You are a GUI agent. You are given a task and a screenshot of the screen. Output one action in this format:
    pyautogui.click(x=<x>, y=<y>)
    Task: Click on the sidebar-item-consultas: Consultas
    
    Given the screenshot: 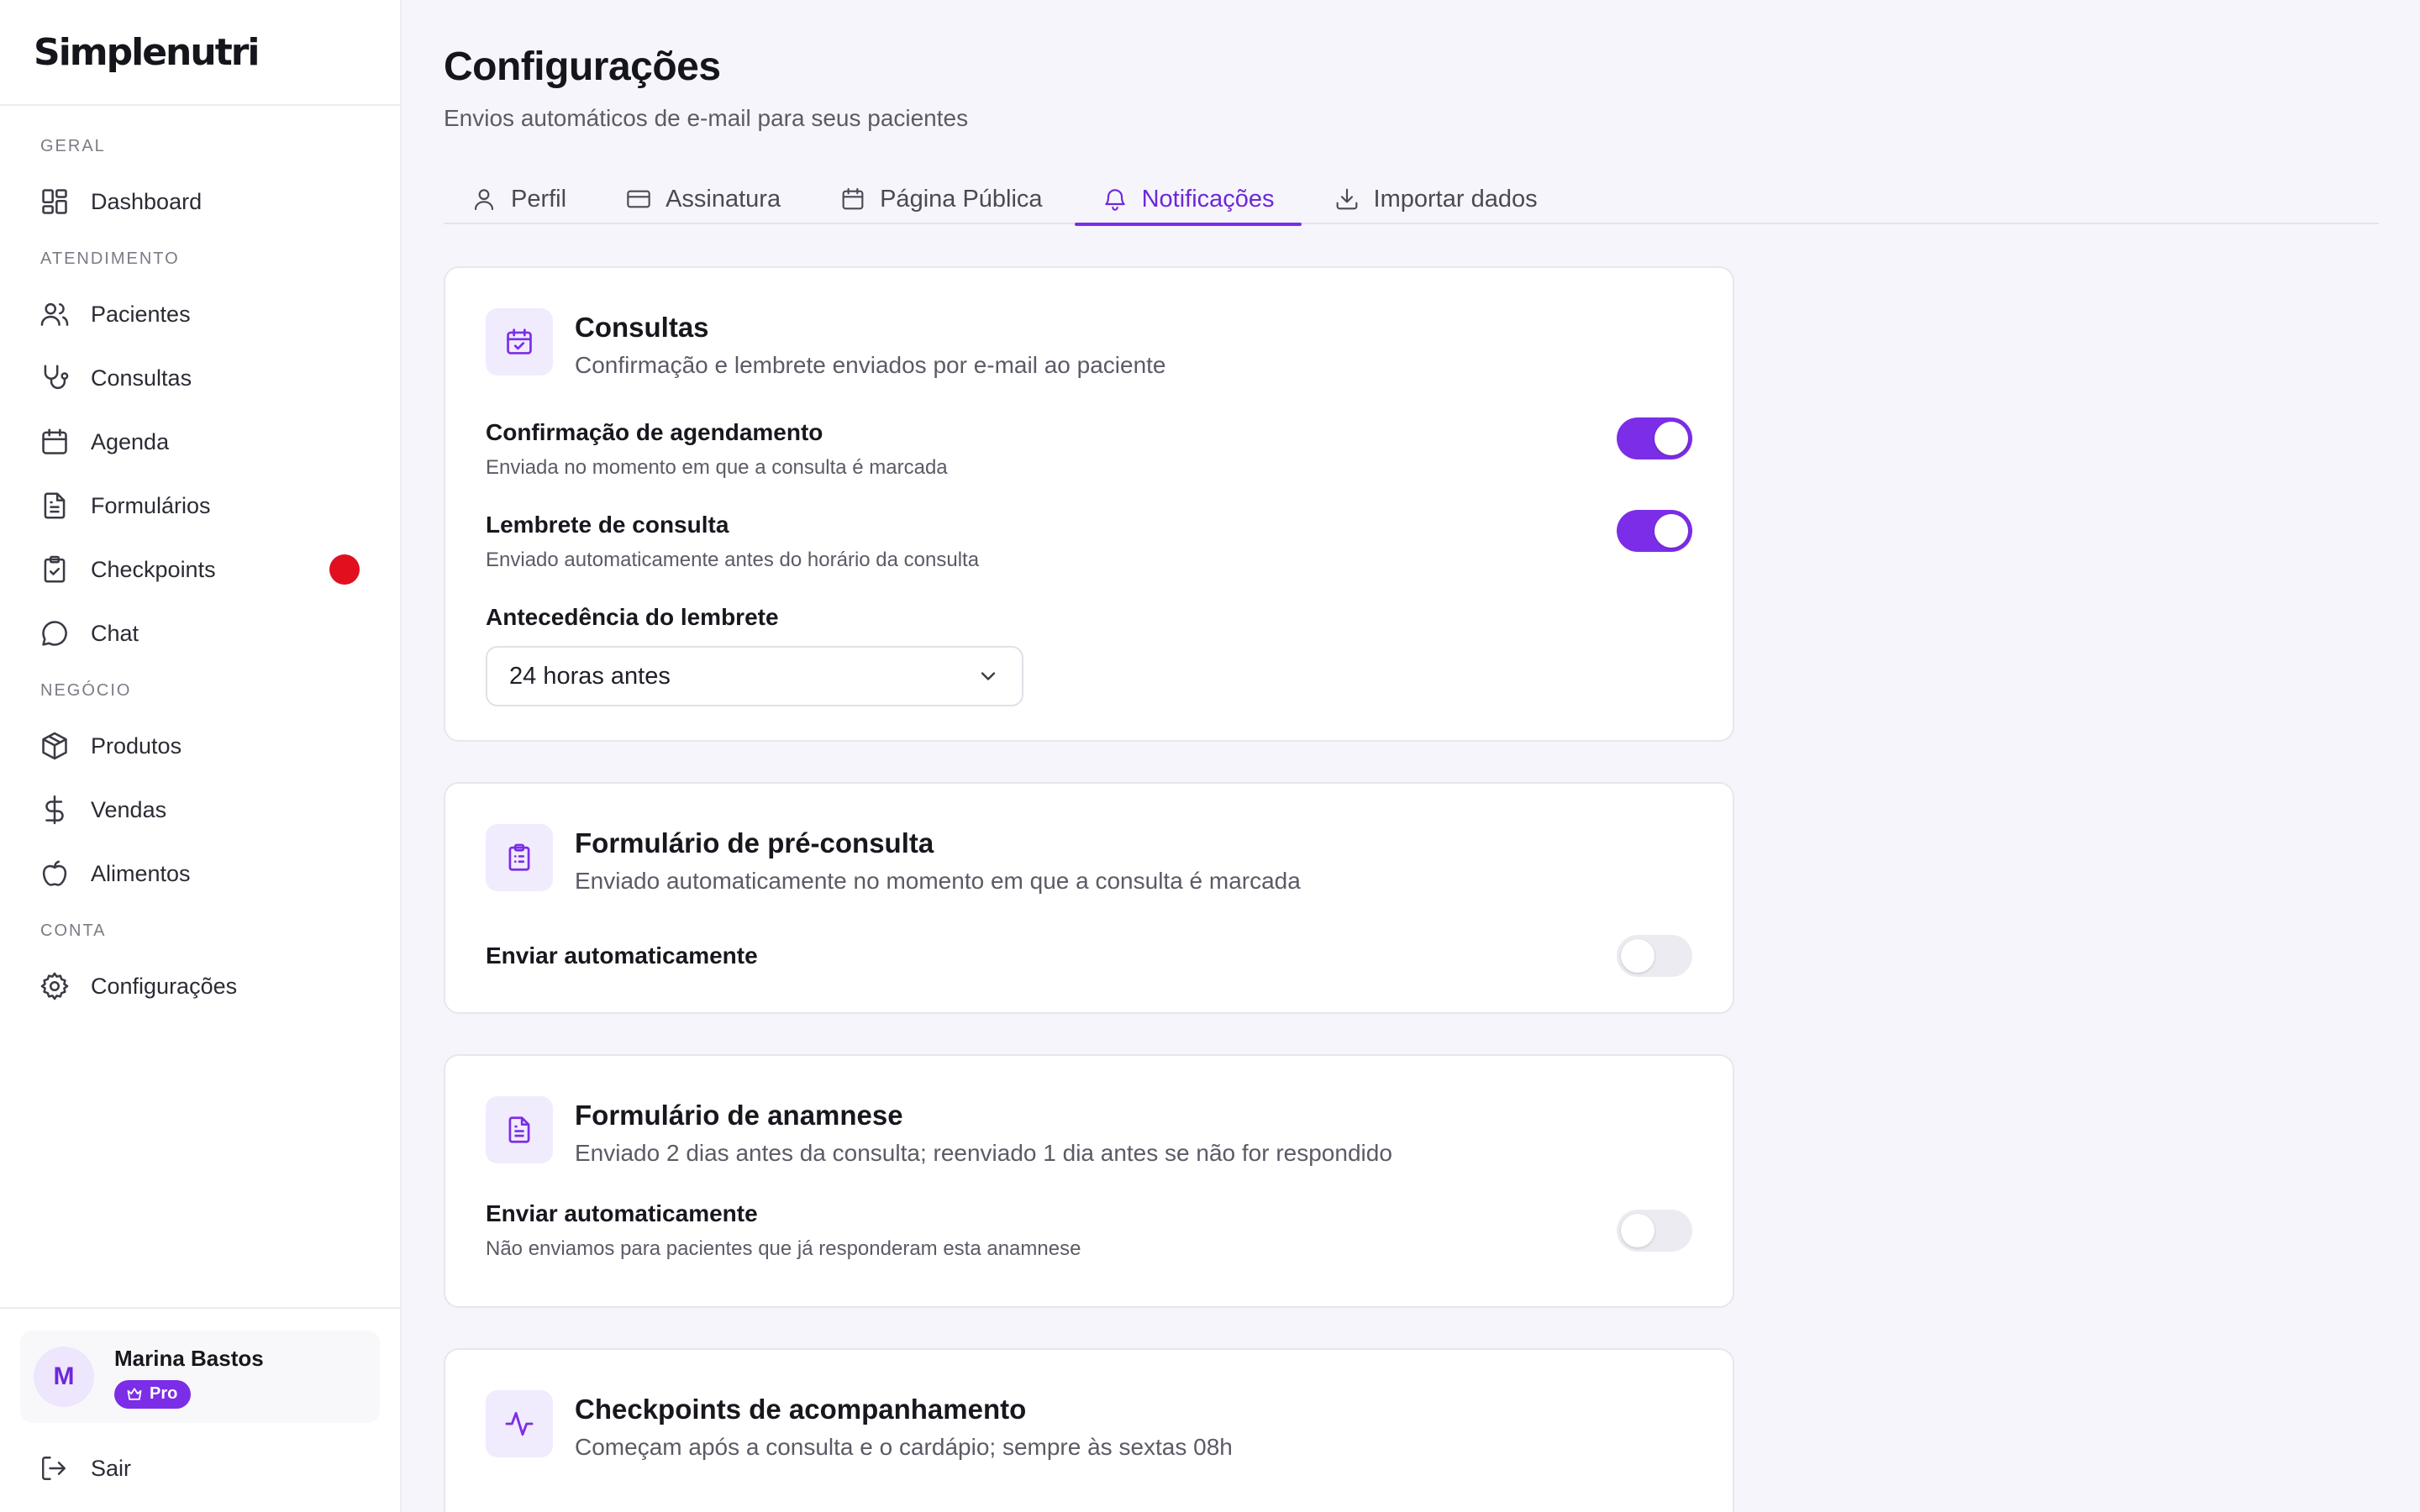 What is the action you would take?
    pyautogui.click(x=200, y=378)
    